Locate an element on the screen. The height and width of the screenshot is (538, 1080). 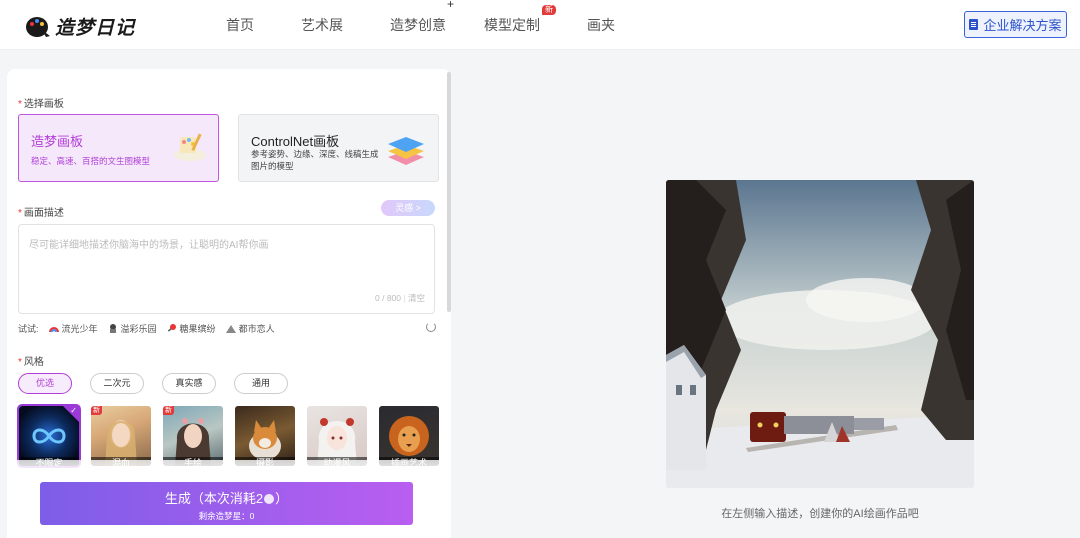
counter-value: 0 / 800 is located at coordinates (388, 298).